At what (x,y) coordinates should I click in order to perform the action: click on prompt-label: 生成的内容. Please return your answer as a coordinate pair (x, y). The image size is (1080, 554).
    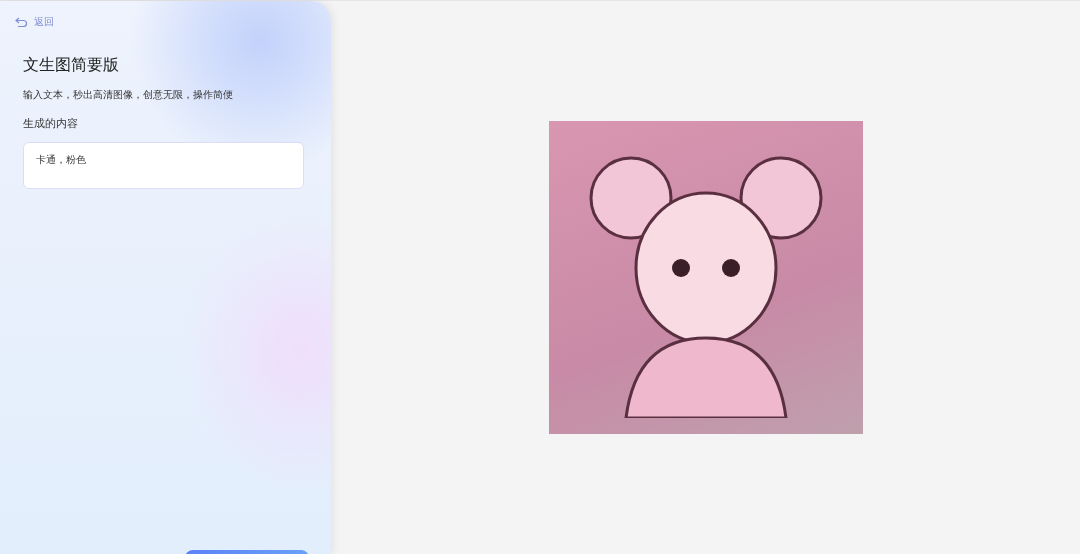
    Looking at the image, I should click on (51, 123).